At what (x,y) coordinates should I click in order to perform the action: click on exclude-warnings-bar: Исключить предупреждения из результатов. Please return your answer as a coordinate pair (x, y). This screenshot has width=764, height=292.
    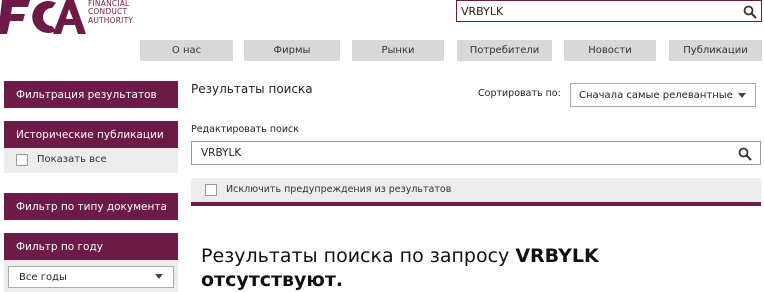
    Looking at the image, I should click on (476, 190).